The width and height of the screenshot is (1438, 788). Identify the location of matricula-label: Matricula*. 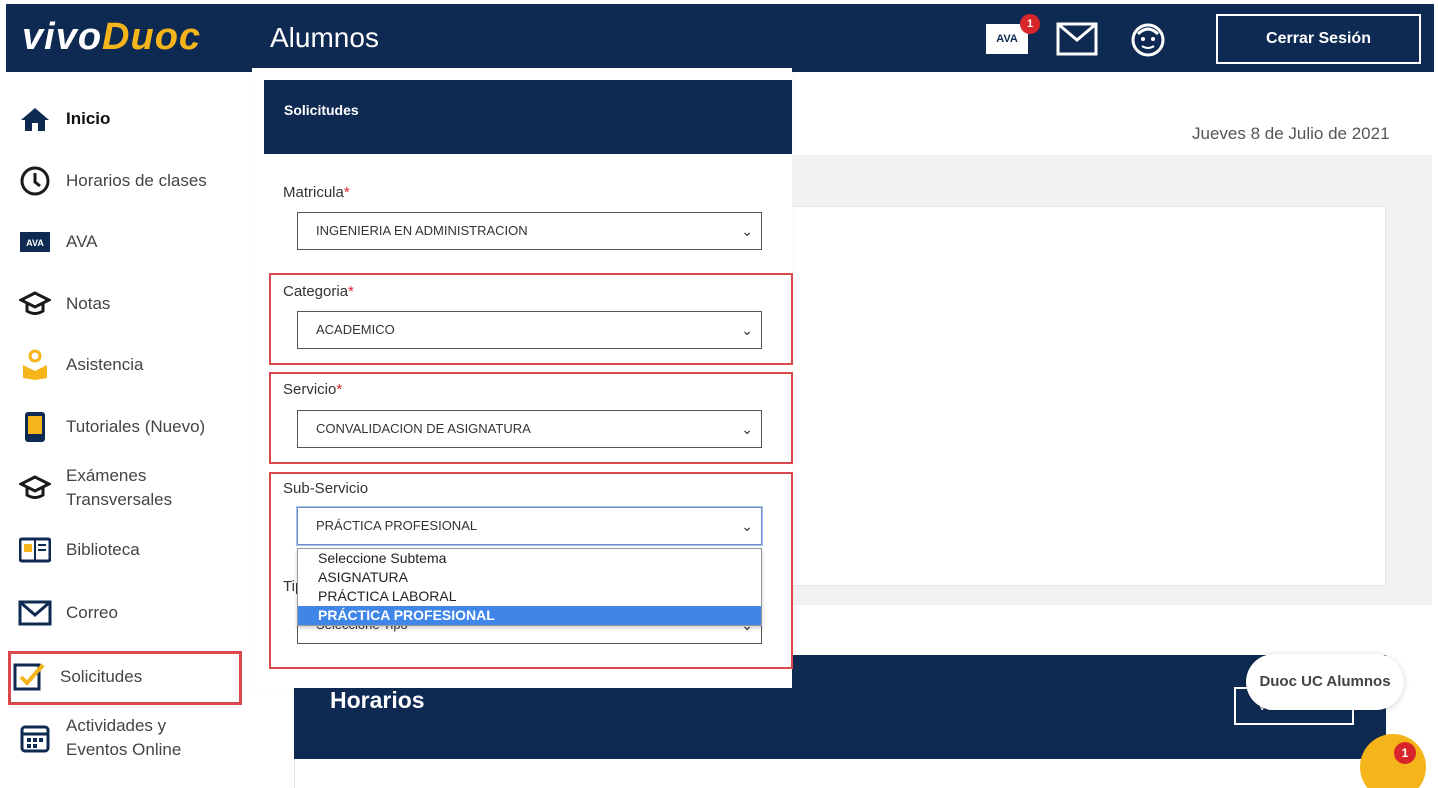
(316, 192).